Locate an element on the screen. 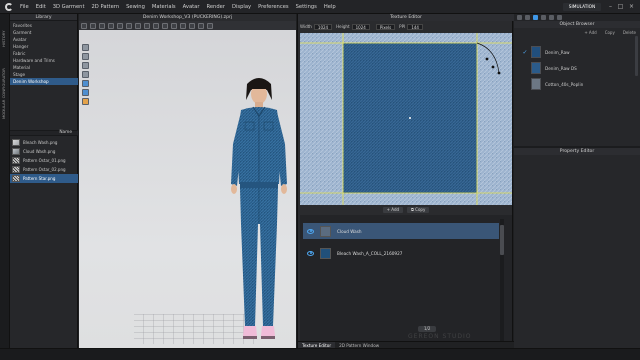  menu-sewing: Sewing is located at coordinates (135, 7).